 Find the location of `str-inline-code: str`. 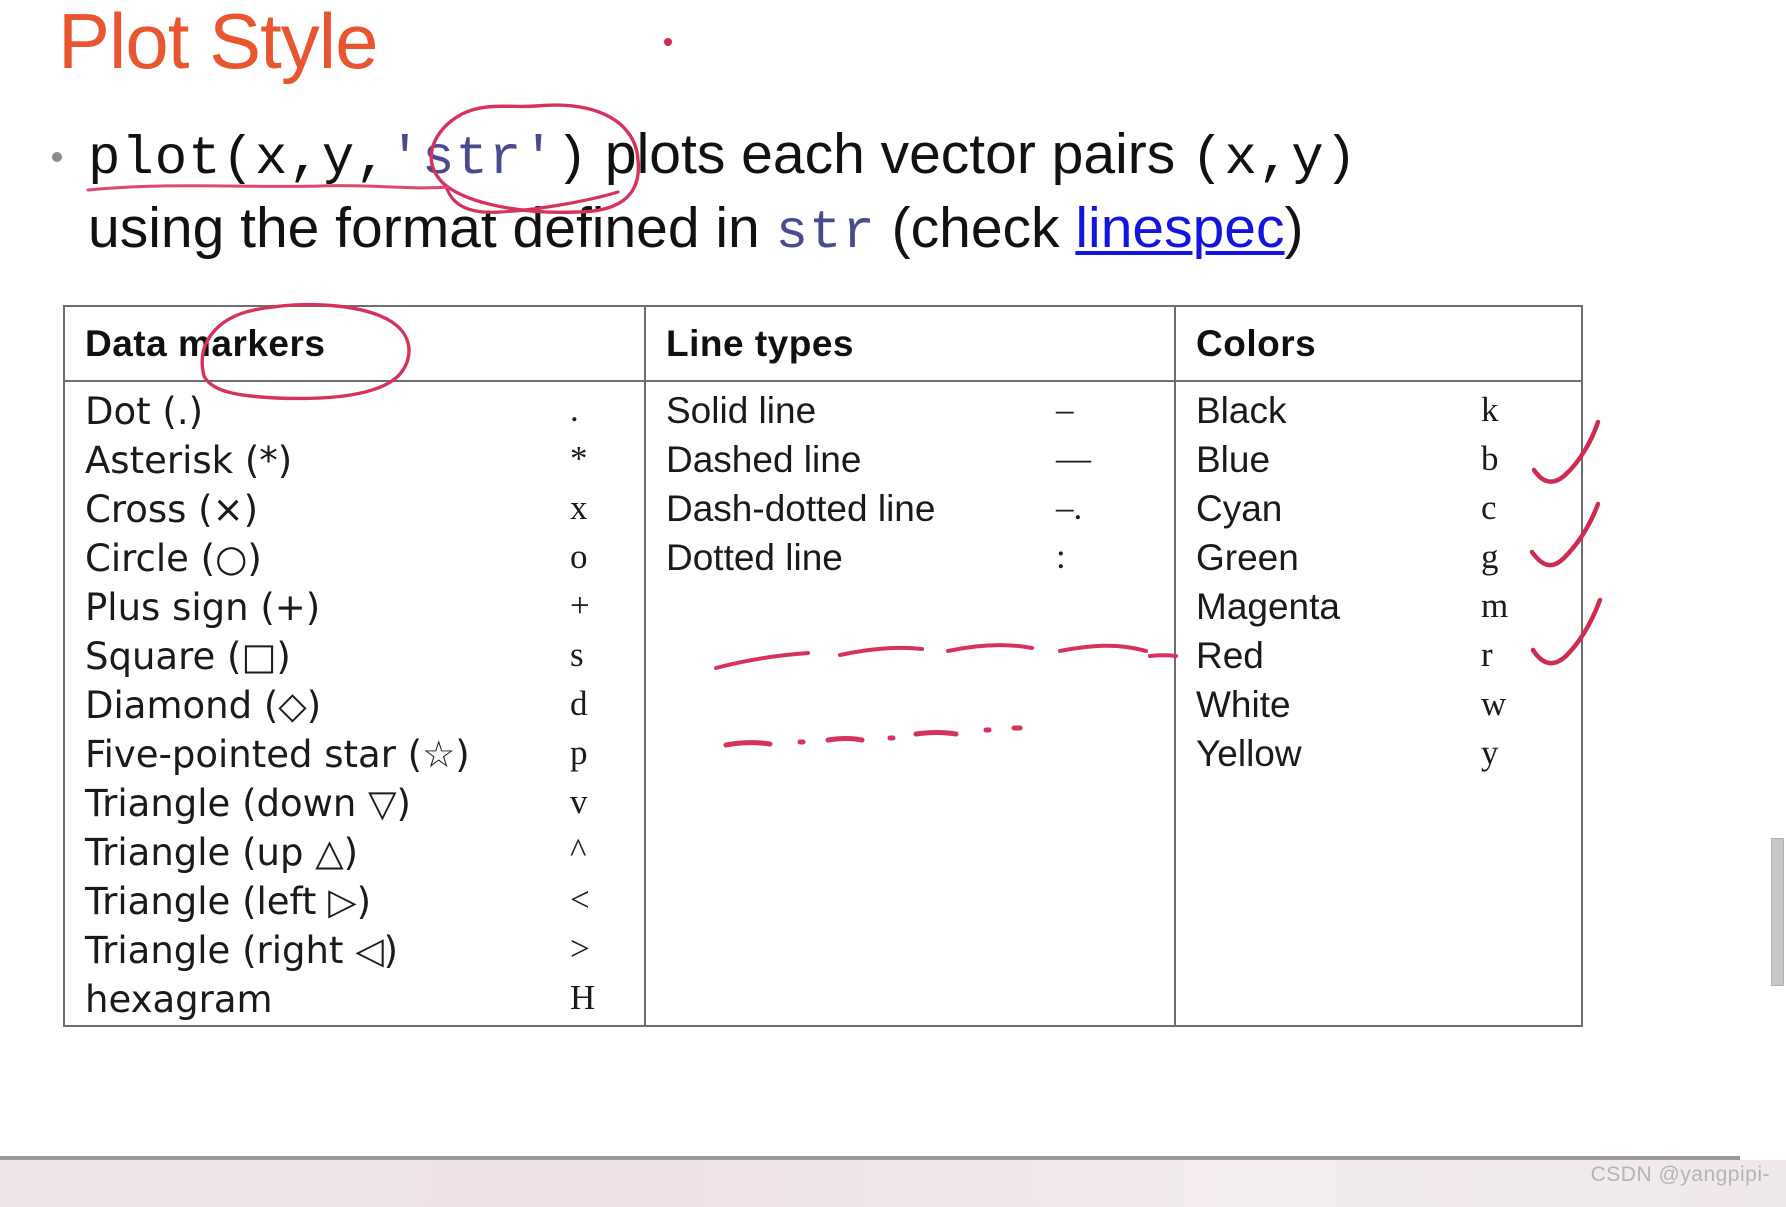

str-inline-code: str is located at coordinates (825, 233).